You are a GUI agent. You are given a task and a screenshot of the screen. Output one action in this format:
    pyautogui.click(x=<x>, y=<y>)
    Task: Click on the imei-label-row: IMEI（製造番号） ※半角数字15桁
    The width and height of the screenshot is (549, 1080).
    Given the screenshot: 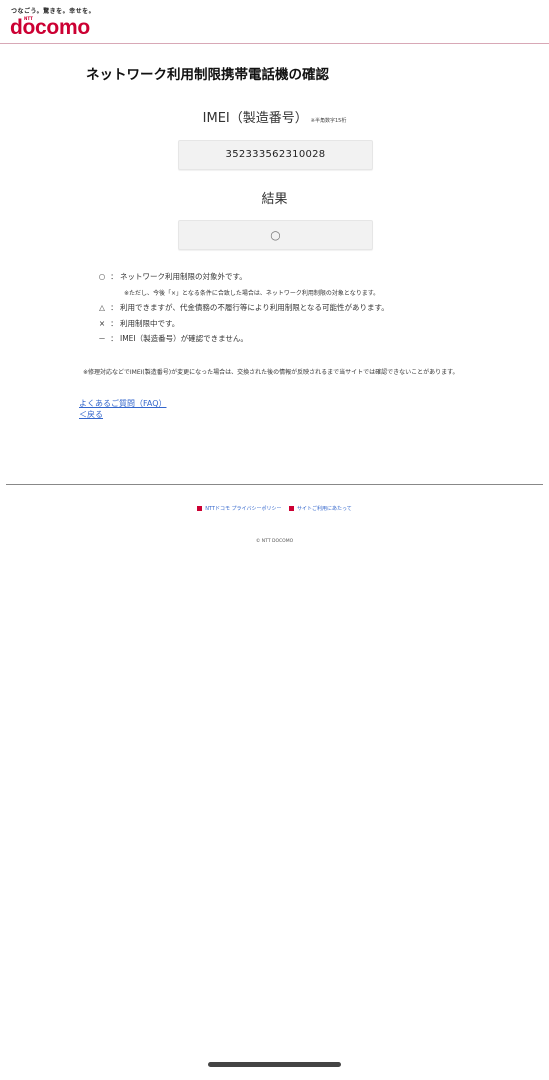 What is the action you would take?
    pyautogui.click(x=274, y=116)
    